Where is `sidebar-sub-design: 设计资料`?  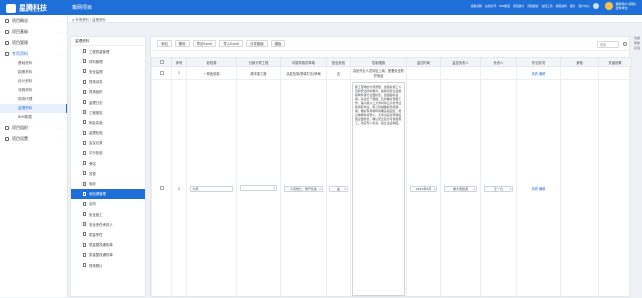
sidebar-sub-design: 设计资料 is located at coordinates (33, 81).